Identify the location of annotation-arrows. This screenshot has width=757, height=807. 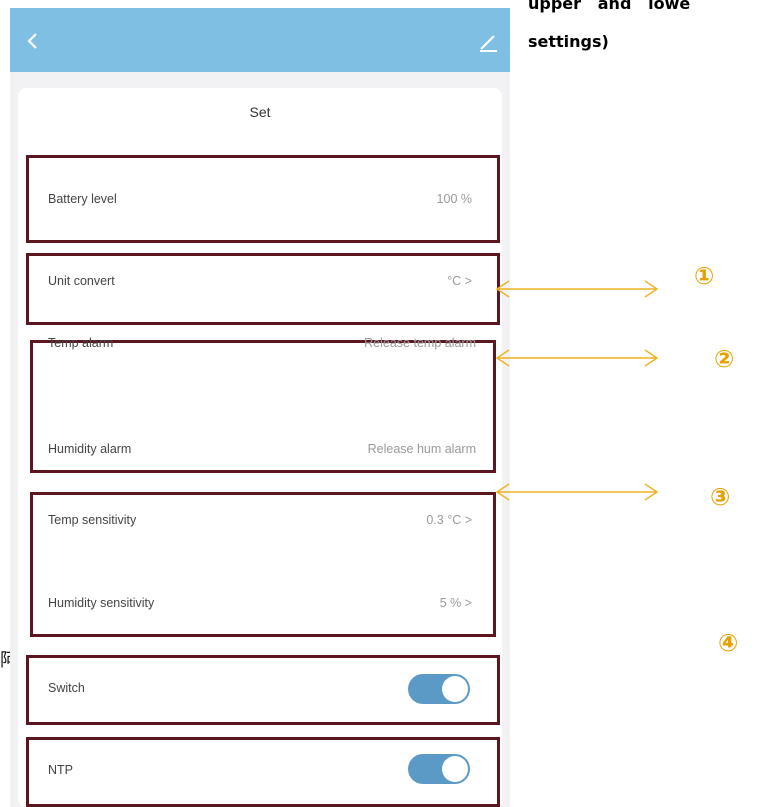
(577, 390).